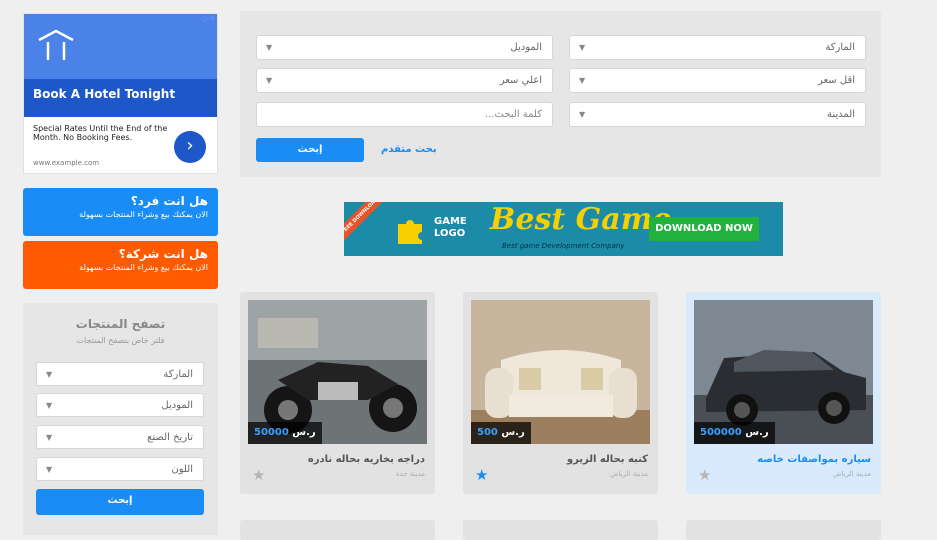 This screenshot has height=540, width=937. Describe the element at coordinates (365, 222) in the screenshot. I see `banner-ribbon: FREE DOWNLOAD` at that location.